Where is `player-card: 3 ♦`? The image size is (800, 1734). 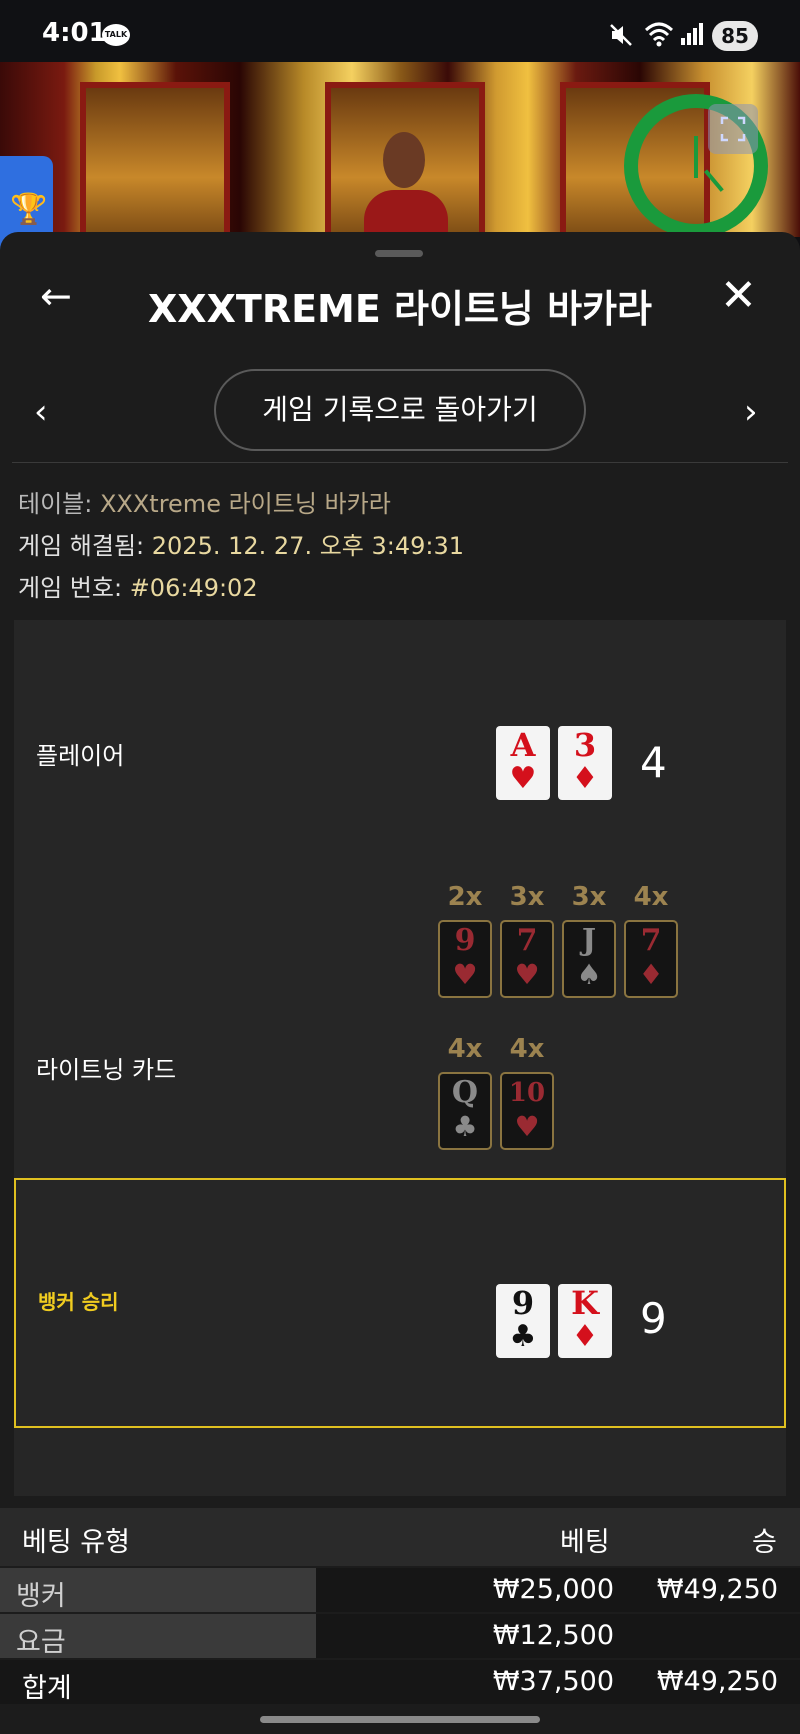
player-card: 3 ♦ is located at coordinates (585, 763).